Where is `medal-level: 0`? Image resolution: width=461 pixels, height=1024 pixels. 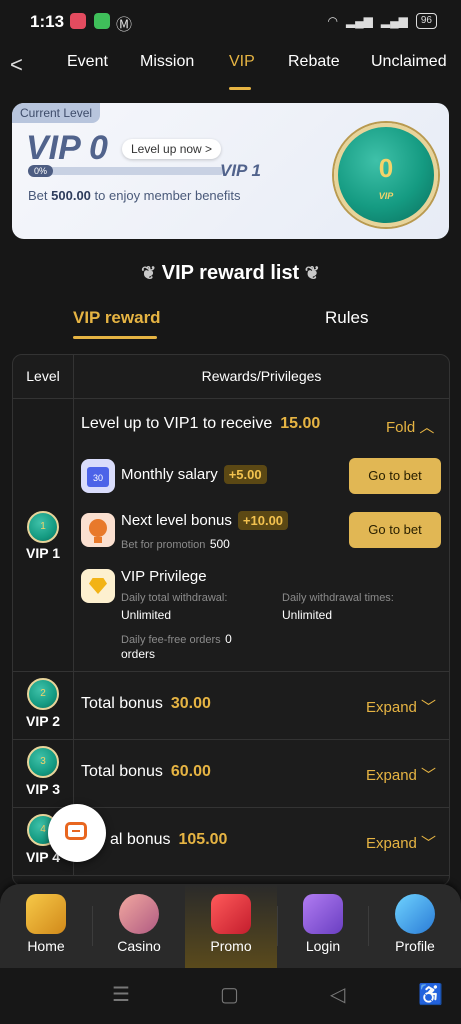 medal-level: 0 is located at coordinates (386, 168).